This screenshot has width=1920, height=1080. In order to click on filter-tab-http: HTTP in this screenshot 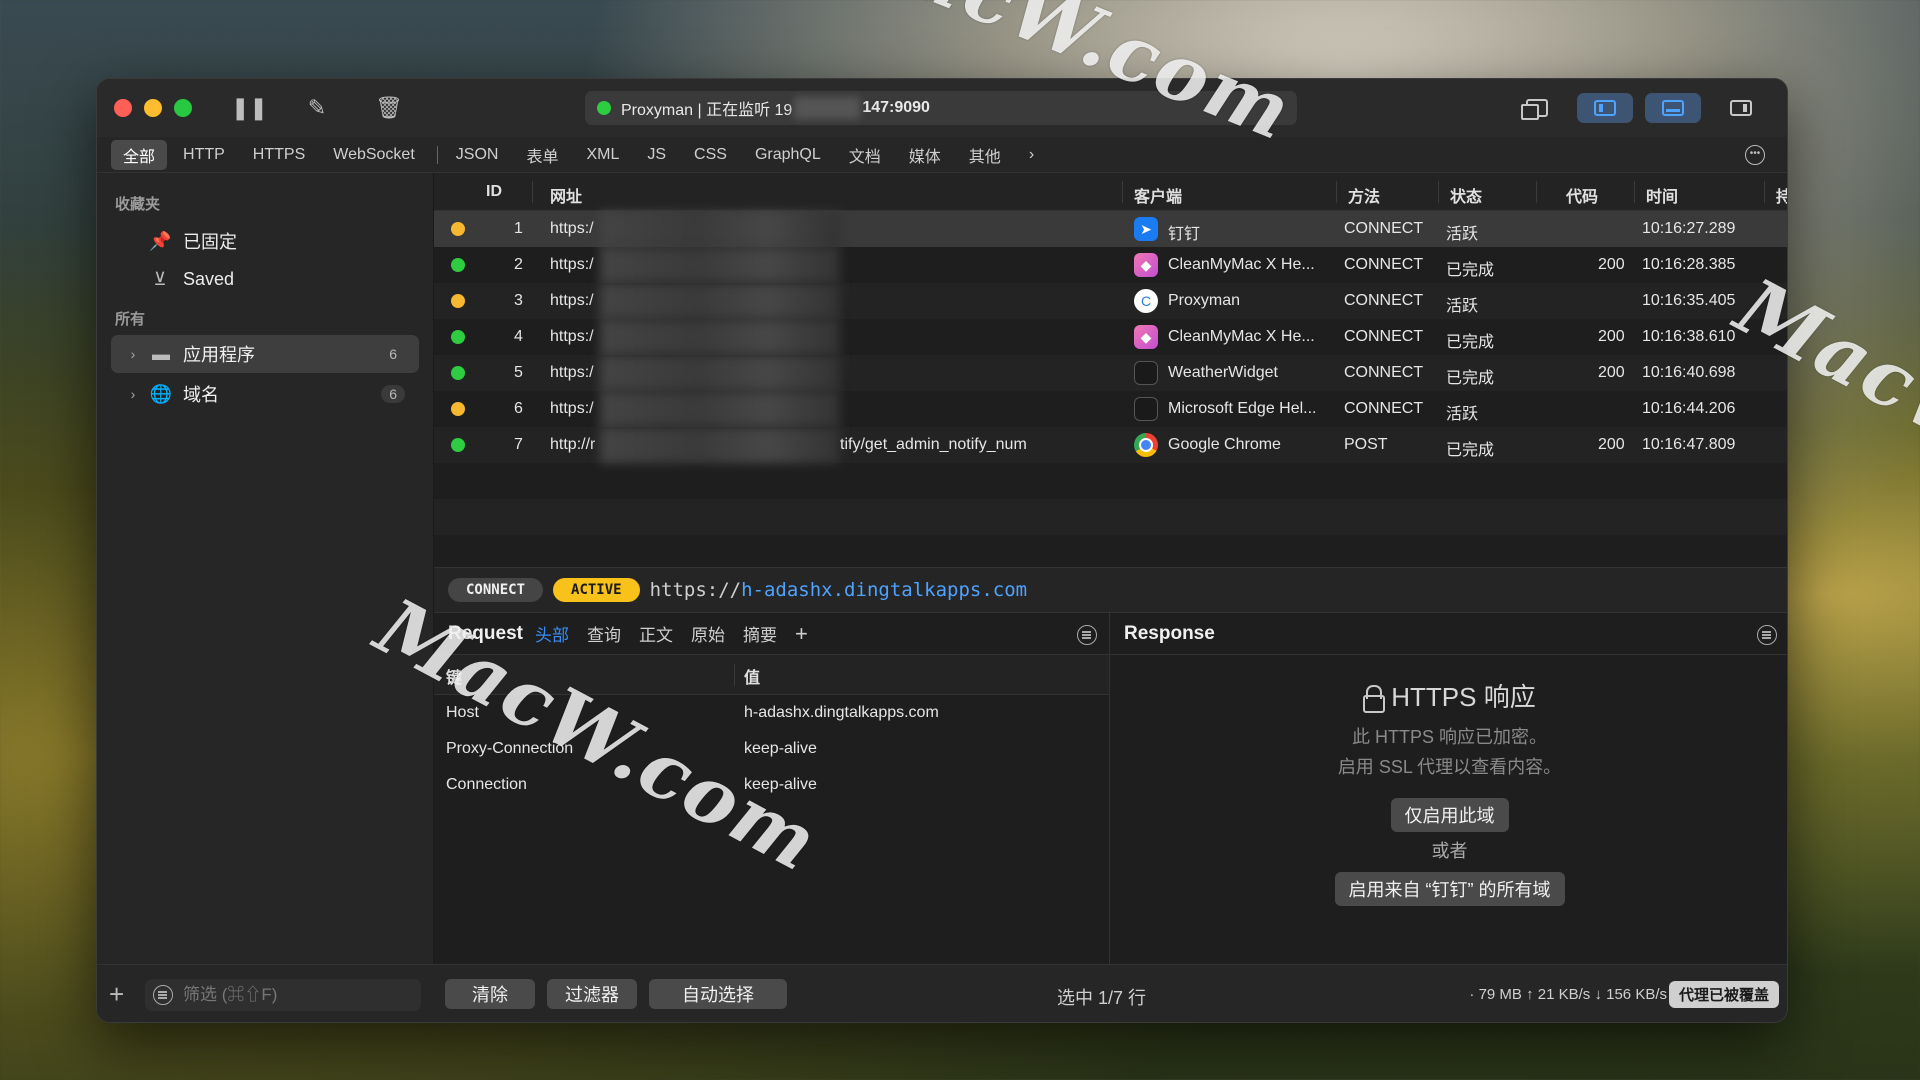, I will do `click(204, 155)`.